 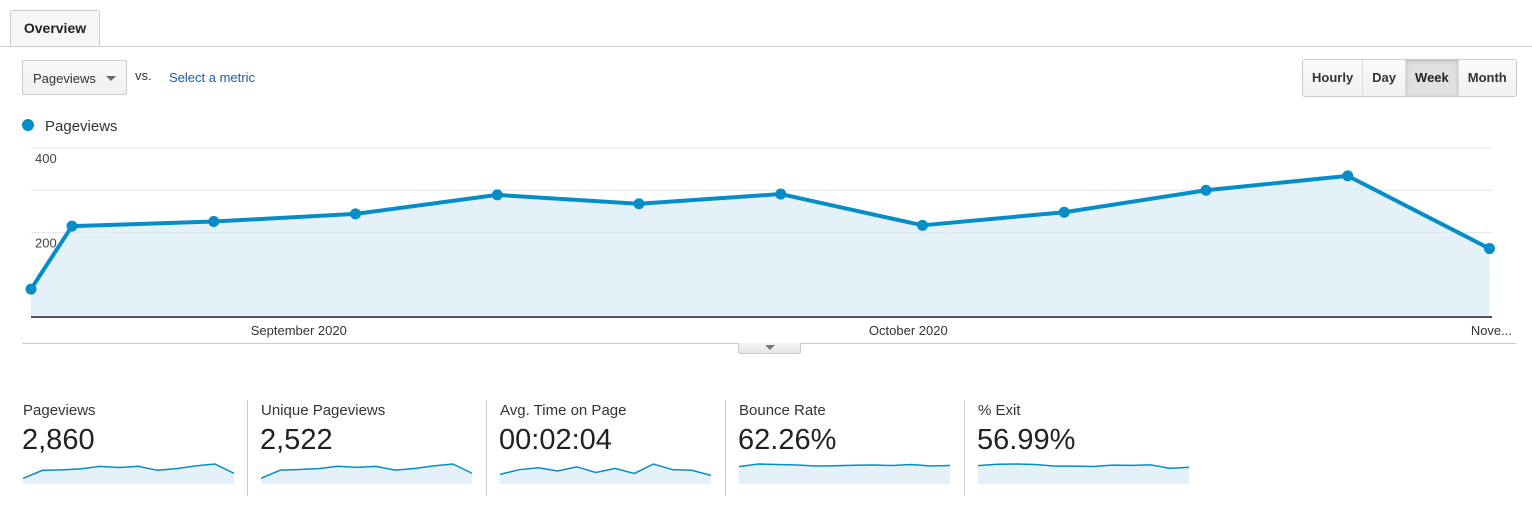 What do you see at coordinates (143, 75) in the screenshot?
I see `vs-label: vs.` at bounding box center [143, 75].